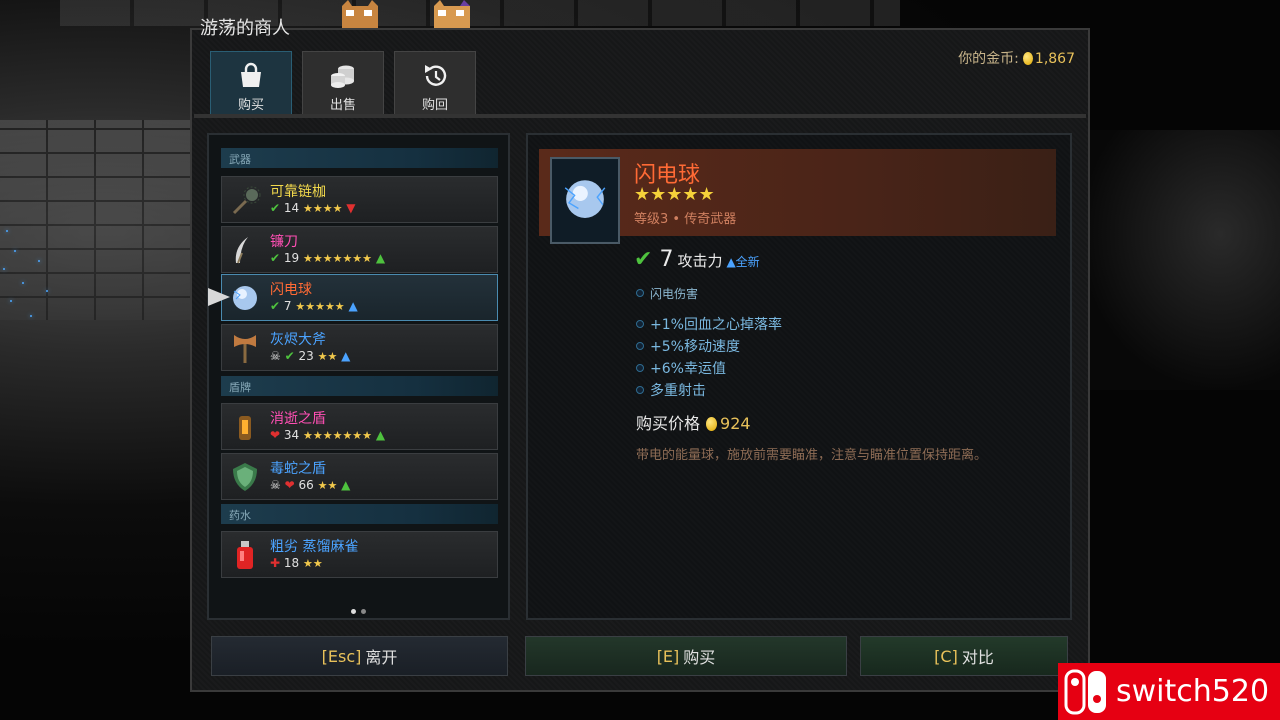 This screenshot has height=720, width=1280. I want to click on lantern-shield-icon, so click(245, 428).